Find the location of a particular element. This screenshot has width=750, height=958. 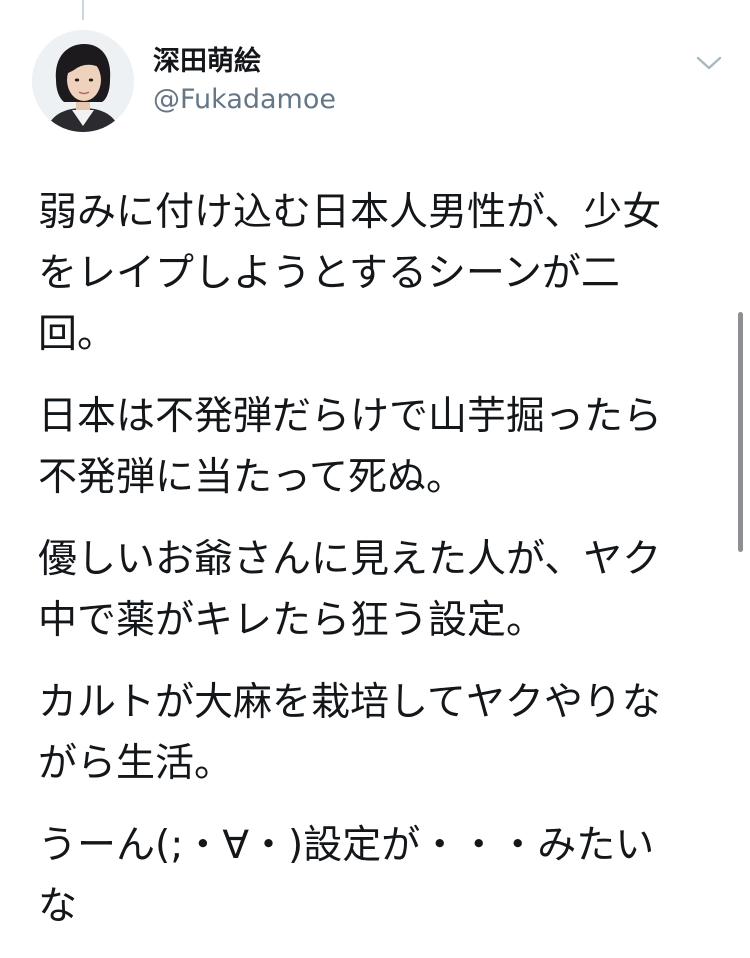

tweet-paragraph: カルトが大麻を栽培してヤクやりな がら生活。 is located at coordinates (349, 733).